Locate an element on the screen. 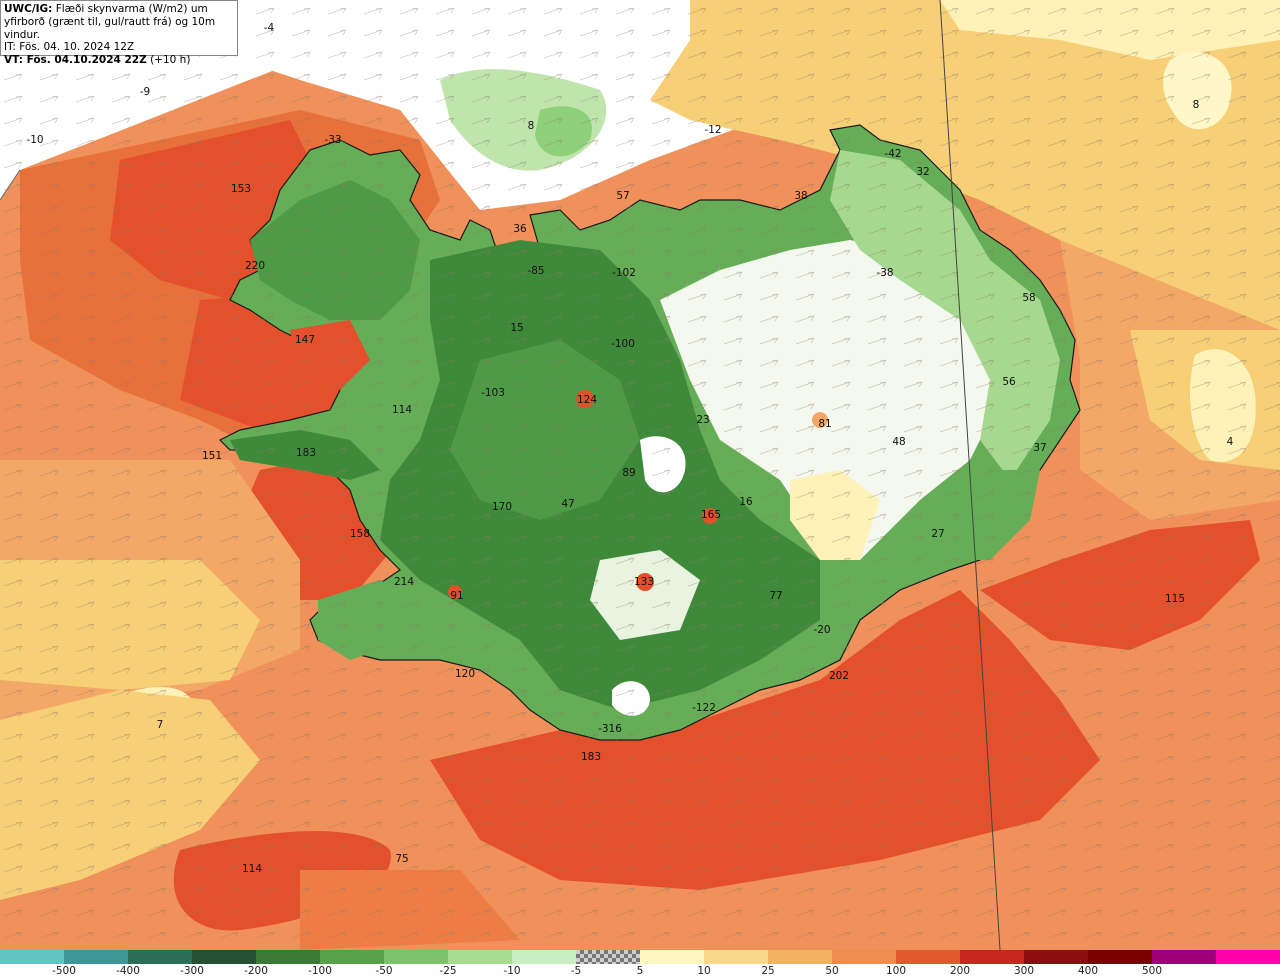 The width and height of the screenshot is (1280, 978). value-label: -122 is located at coordinates (704, 708).